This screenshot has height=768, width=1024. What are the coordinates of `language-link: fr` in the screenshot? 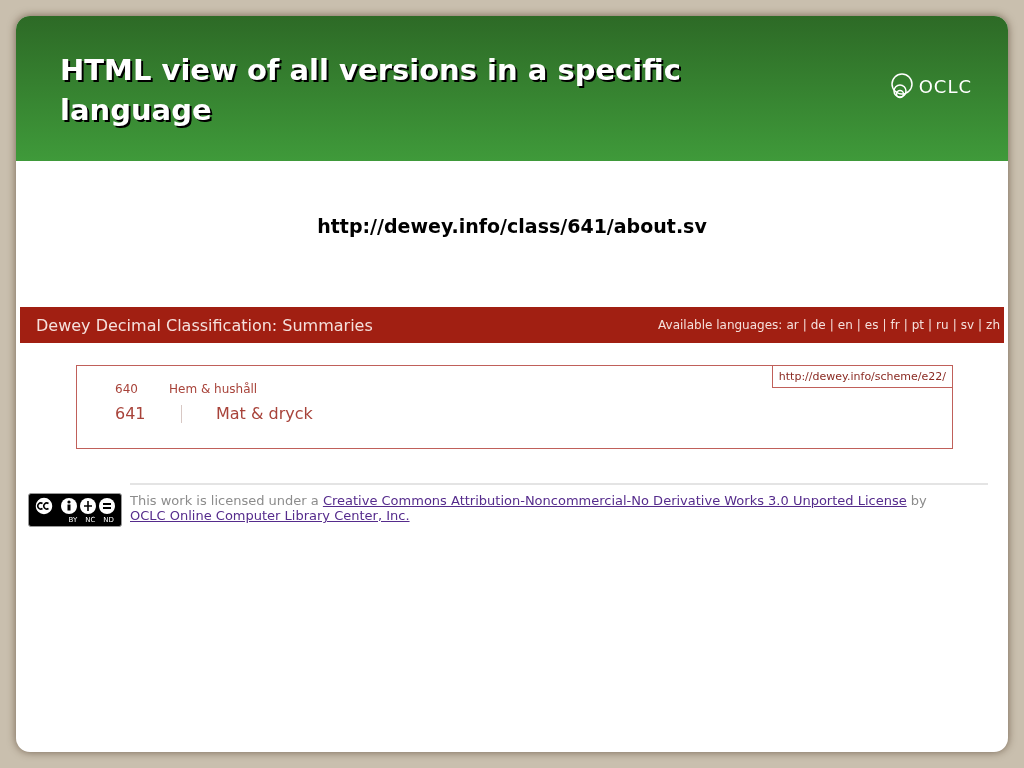 It's located at (895, 325).